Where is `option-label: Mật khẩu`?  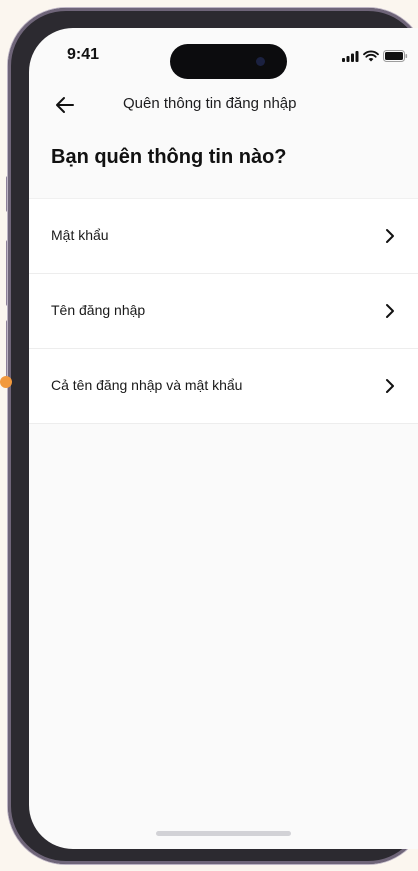 option-label: Mật khẩu is located at coordinates (80, 235).